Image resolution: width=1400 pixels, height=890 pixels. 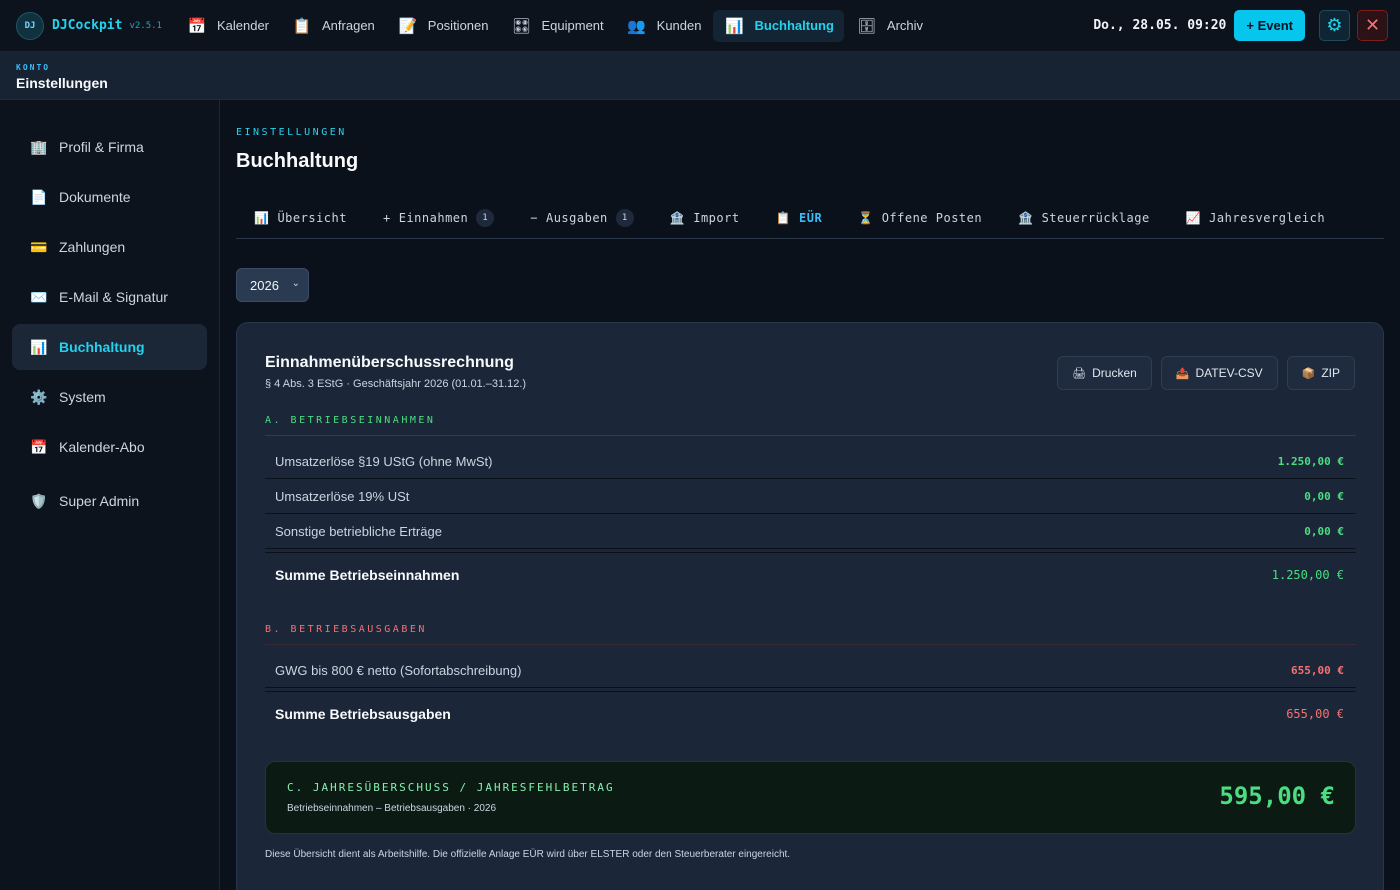 I want to click on speaker-icon: 🎛, so click(x=521, y=26).